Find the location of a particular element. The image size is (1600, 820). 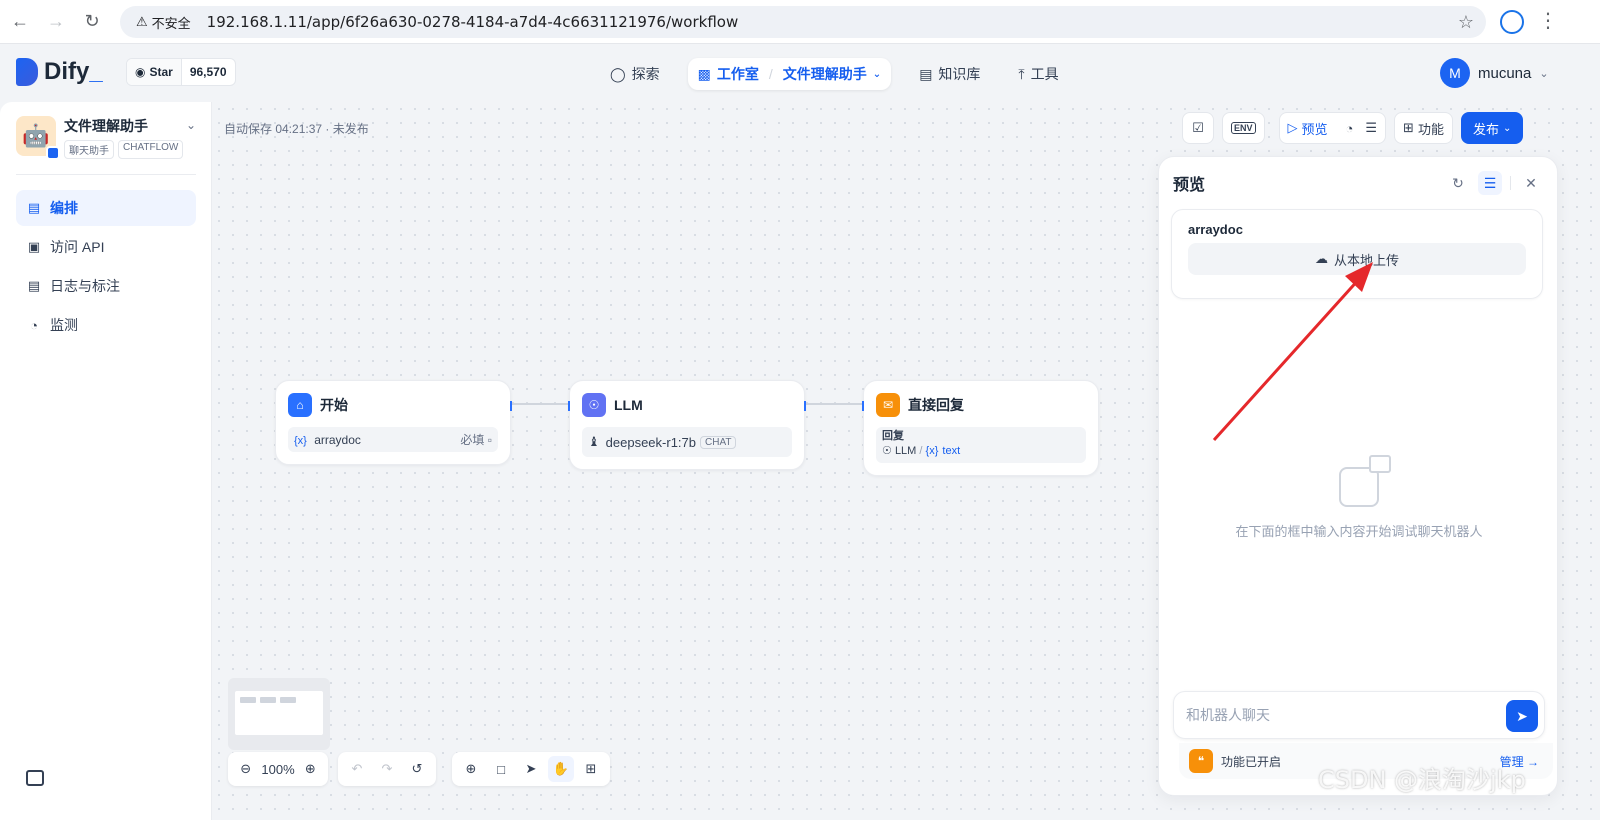

answer-label: 回复 is located at coordinates (893, 436).